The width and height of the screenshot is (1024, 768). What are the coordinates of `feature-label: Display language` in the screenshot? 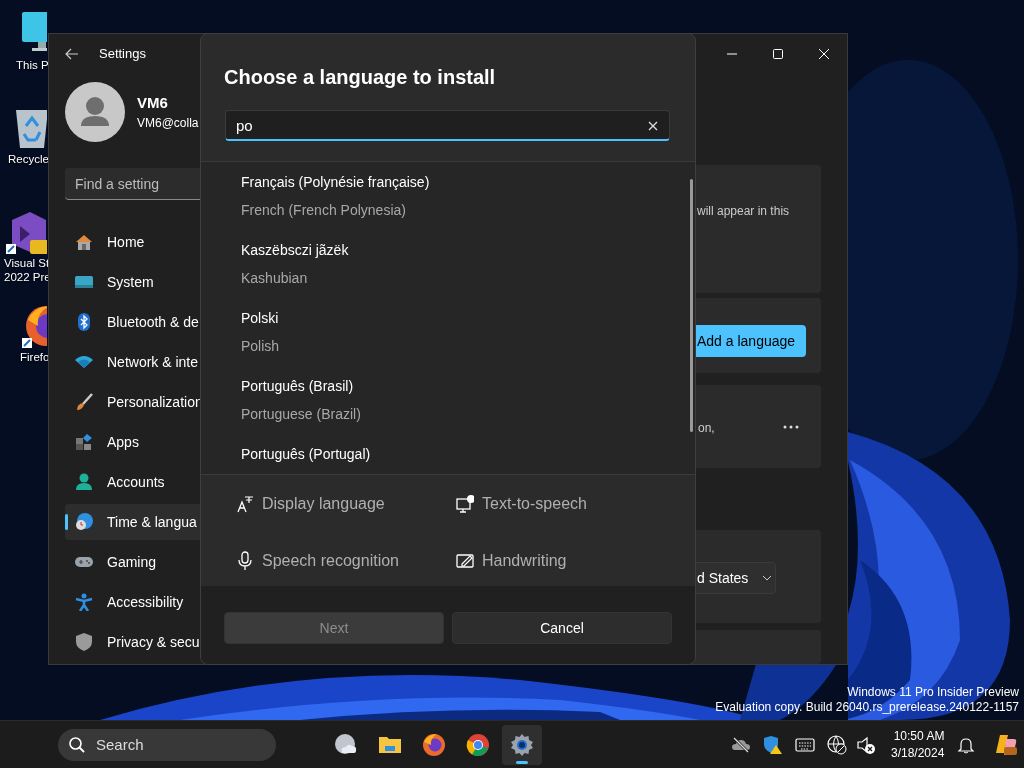 It's located at (323, 504).